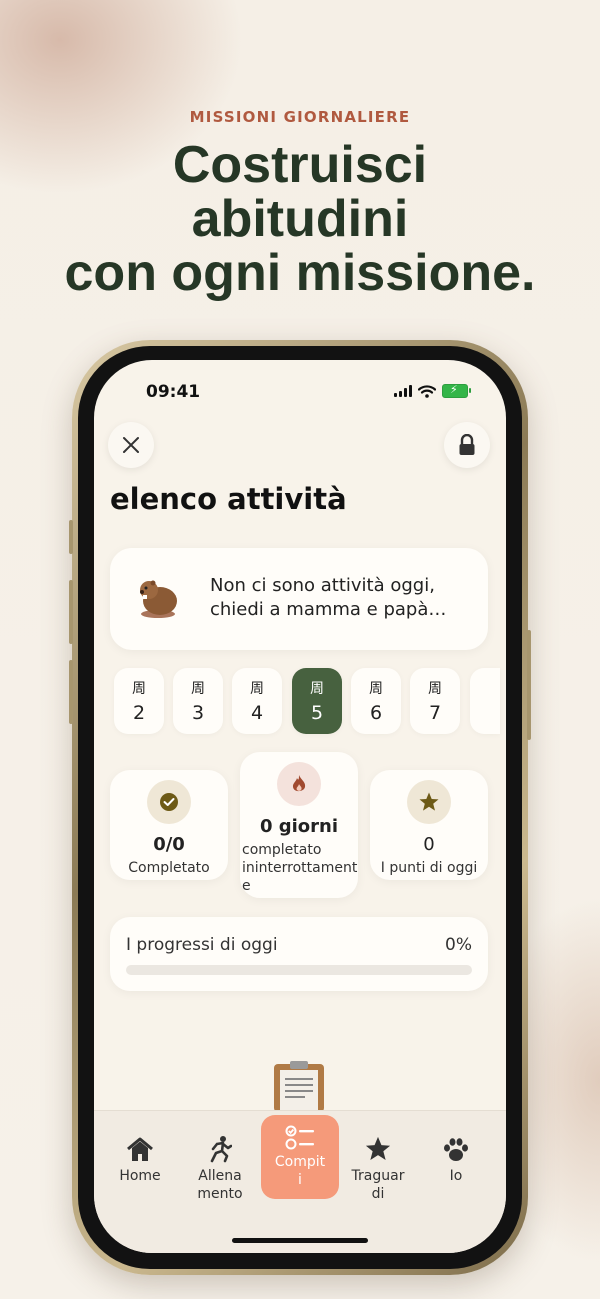 Image resolution: width=600 pixels, height=1299 pixels. I want to click on paw-icon, so click(456, 1146).